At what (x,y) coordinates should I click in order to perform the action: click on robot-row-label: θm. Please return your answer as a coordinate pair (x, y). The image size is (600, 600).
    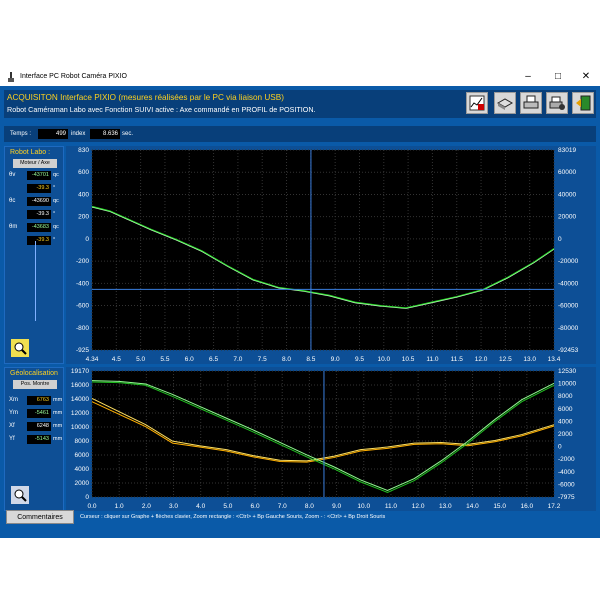
    Looking at the image, I should click on (13, 227).